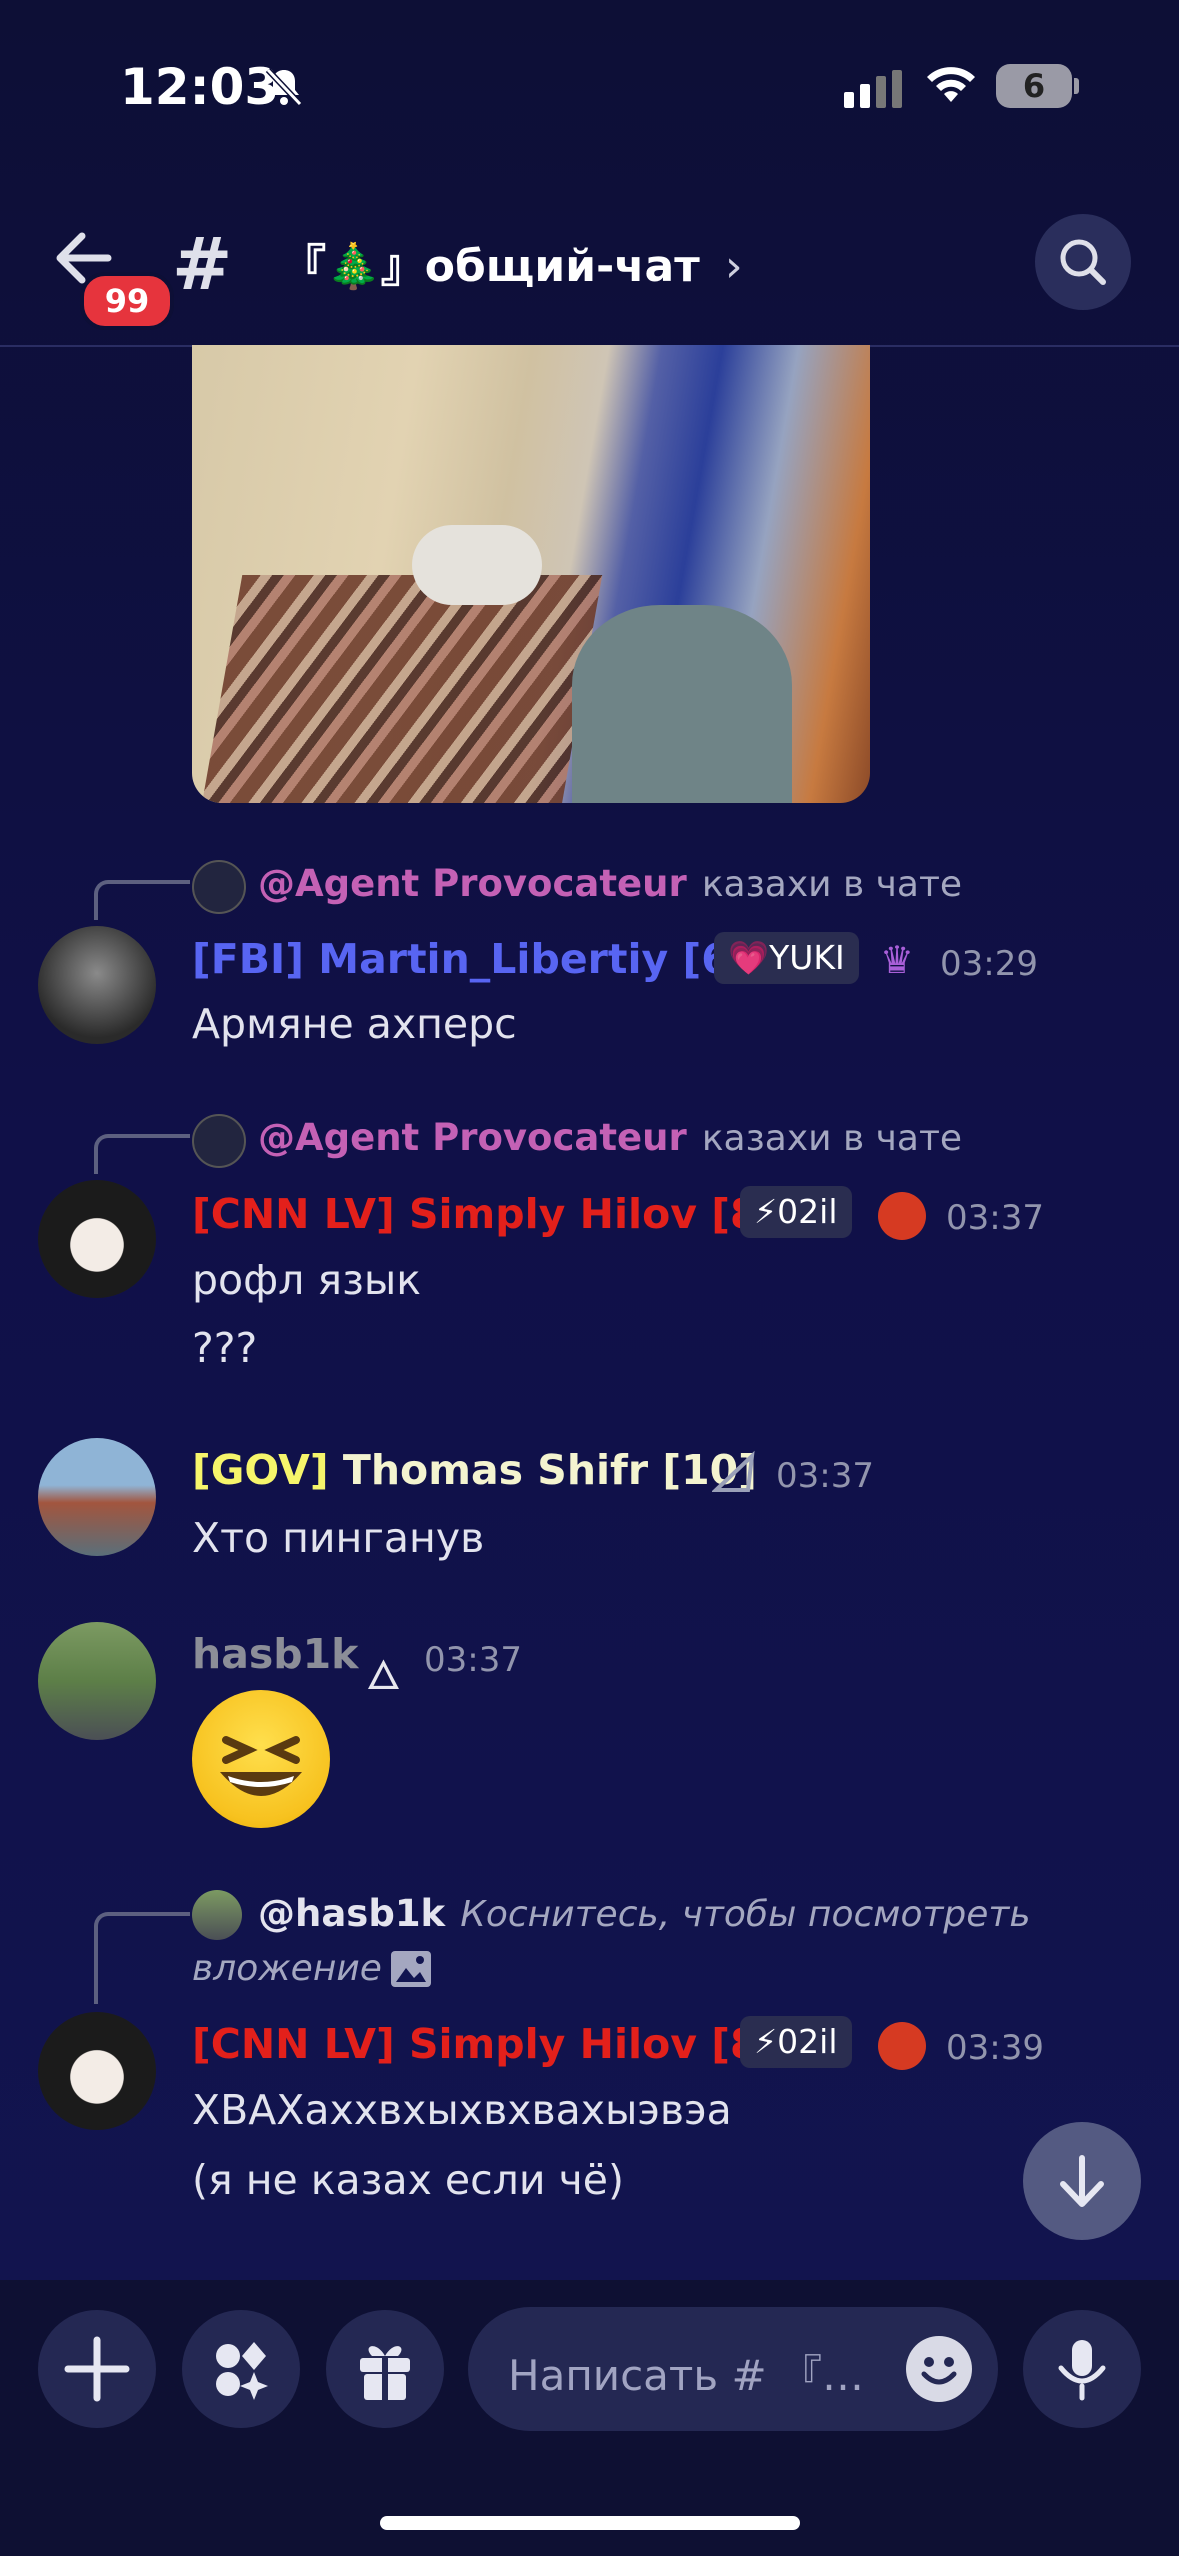 Image resolution: width=1179 pixels, height=2556 pixels. What do you see at coordinates (408, 2180) in the screenshot?
I see `message-text: (я не казах если чё)` at bounding box center [408, 2180].